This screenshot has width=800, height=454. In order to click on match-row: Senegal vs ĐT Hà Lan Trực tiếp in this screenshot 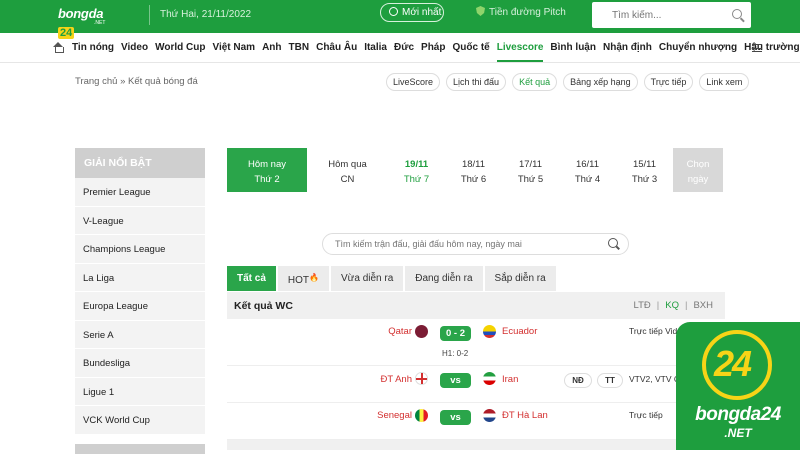, I will do `click(476, 421)`.